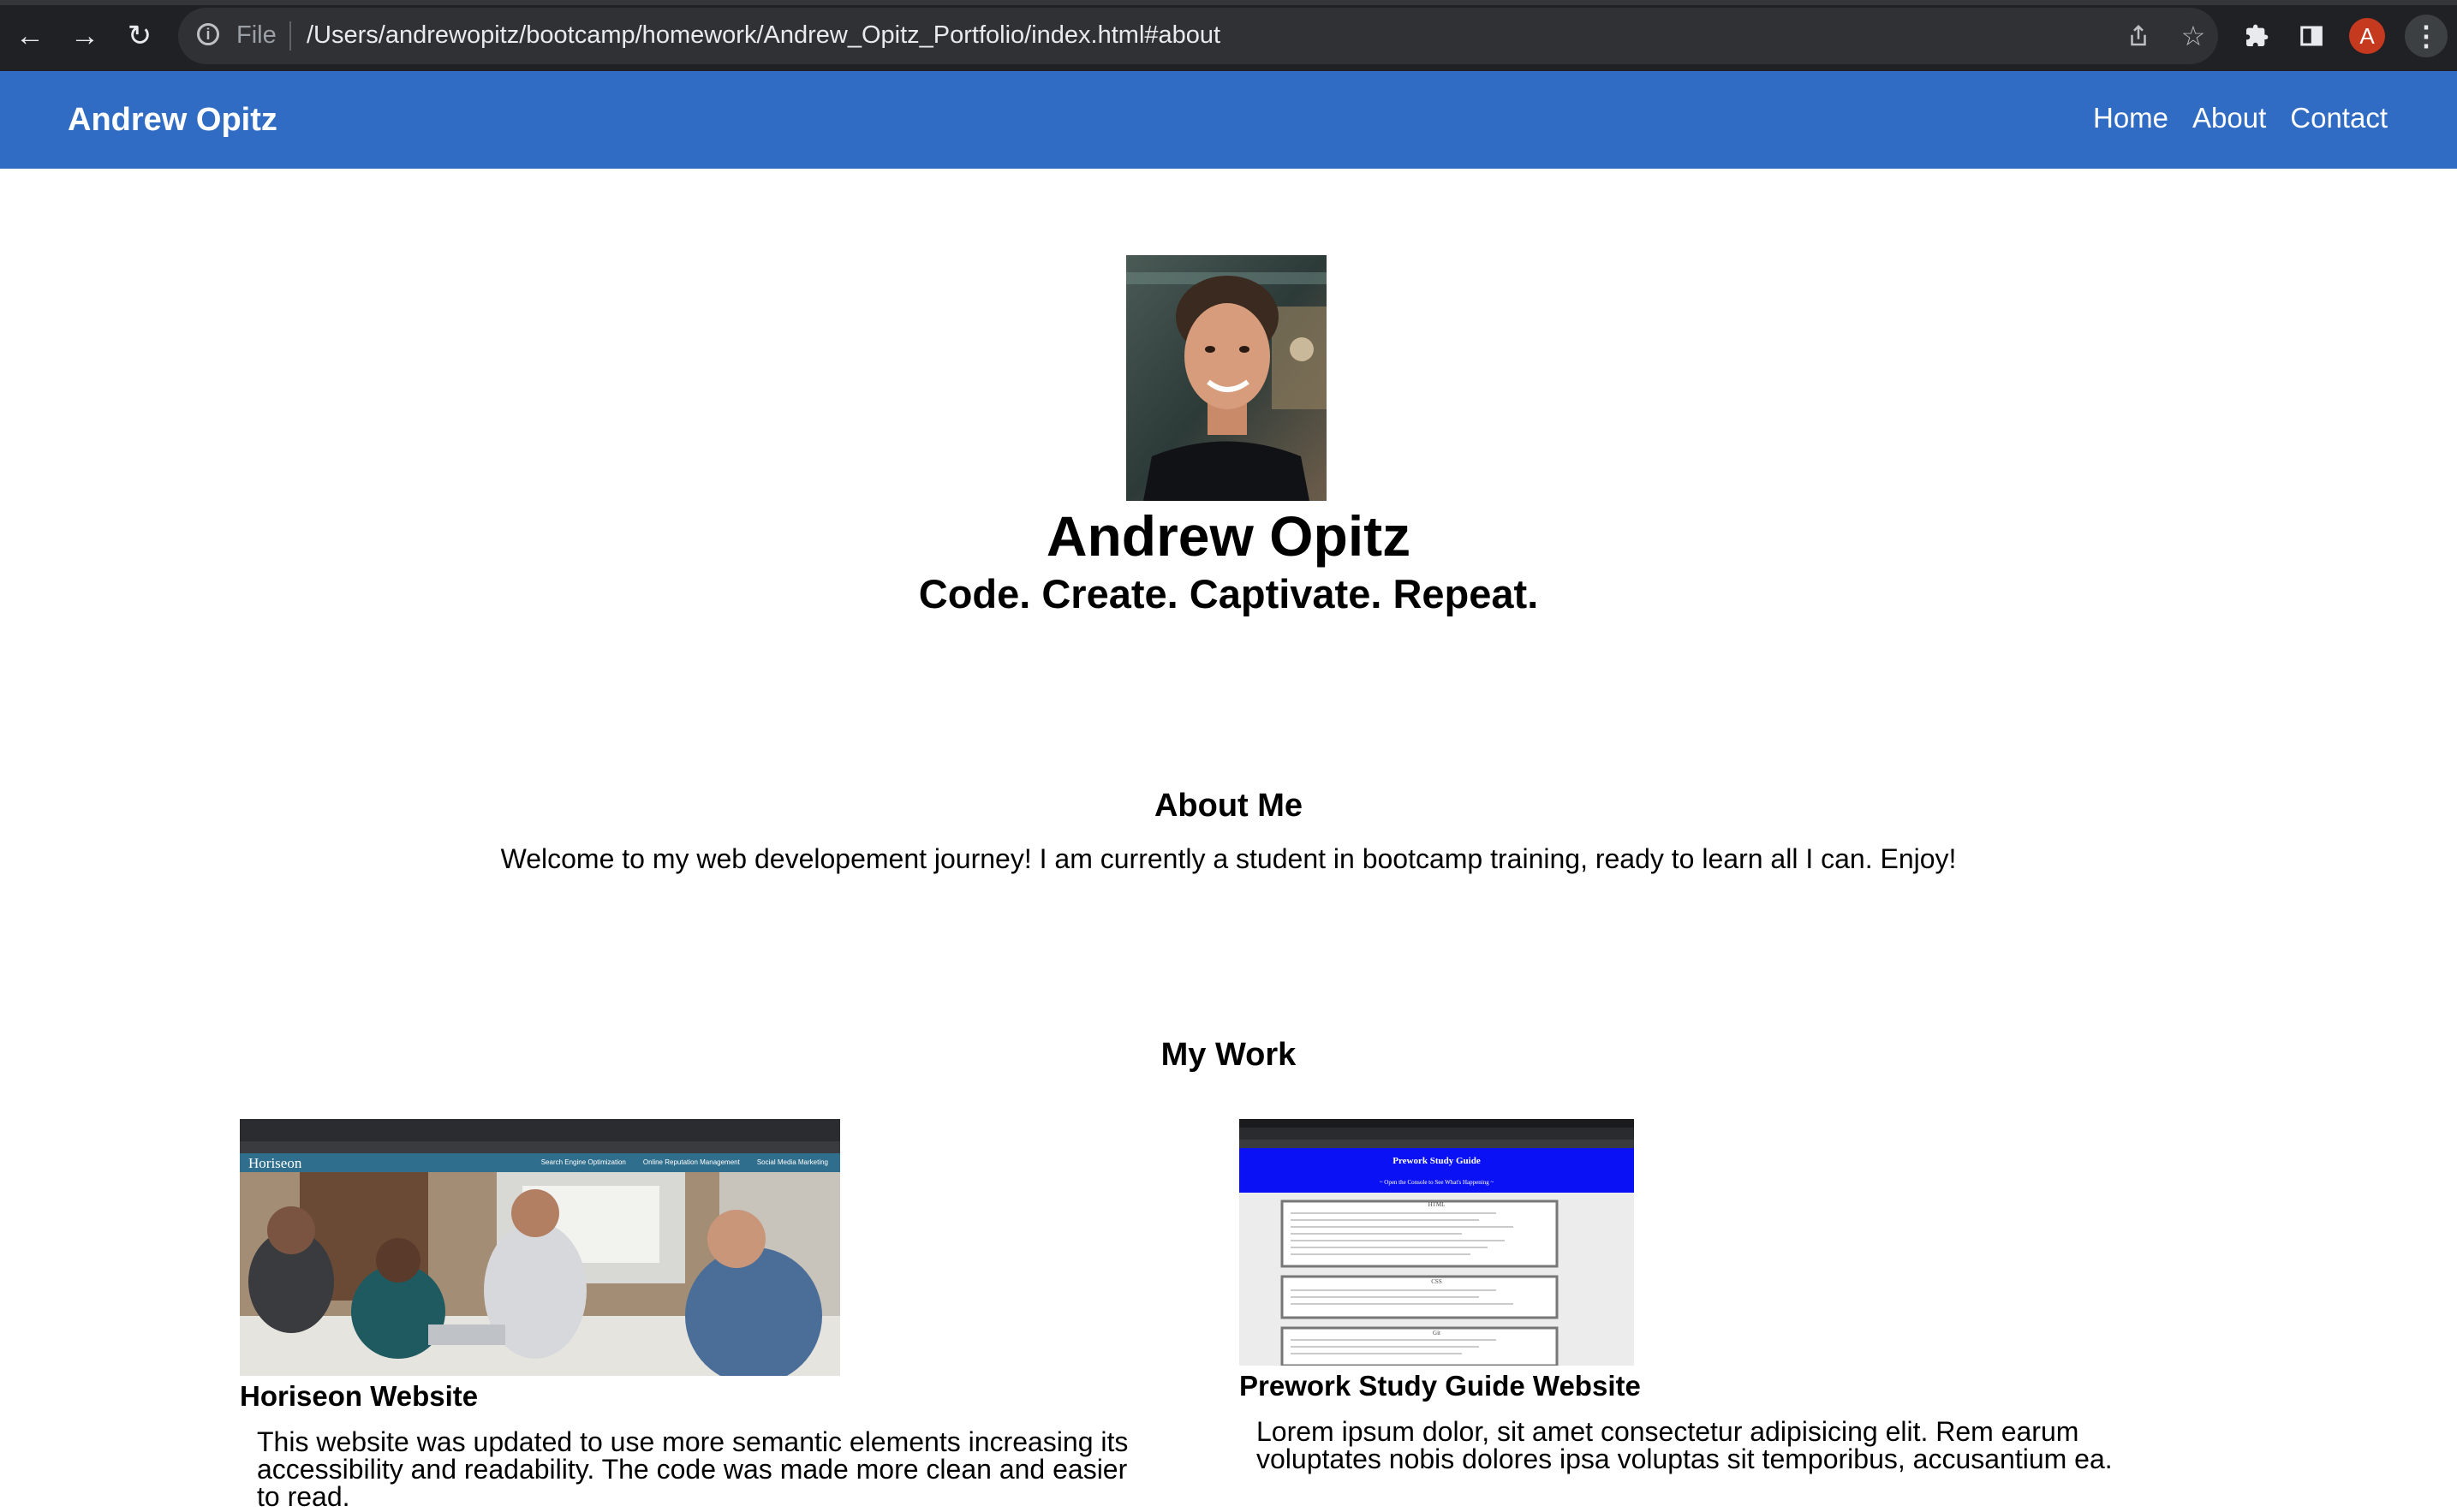  I want to click on share-icon, so click(2138, 36).